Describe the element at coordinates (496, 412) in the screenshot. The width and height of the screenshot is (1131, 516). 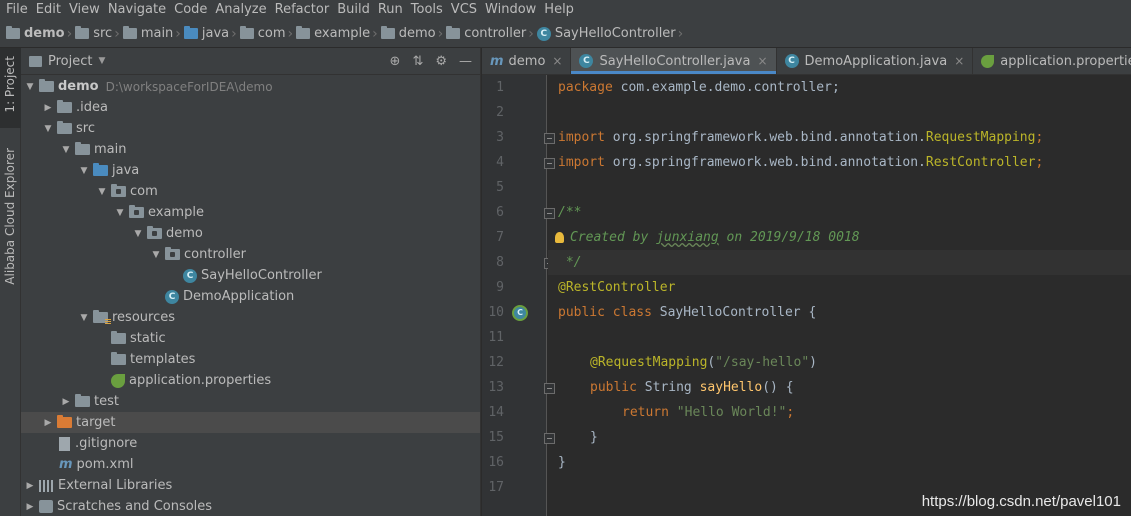
I see `line-number: 14` at that location.